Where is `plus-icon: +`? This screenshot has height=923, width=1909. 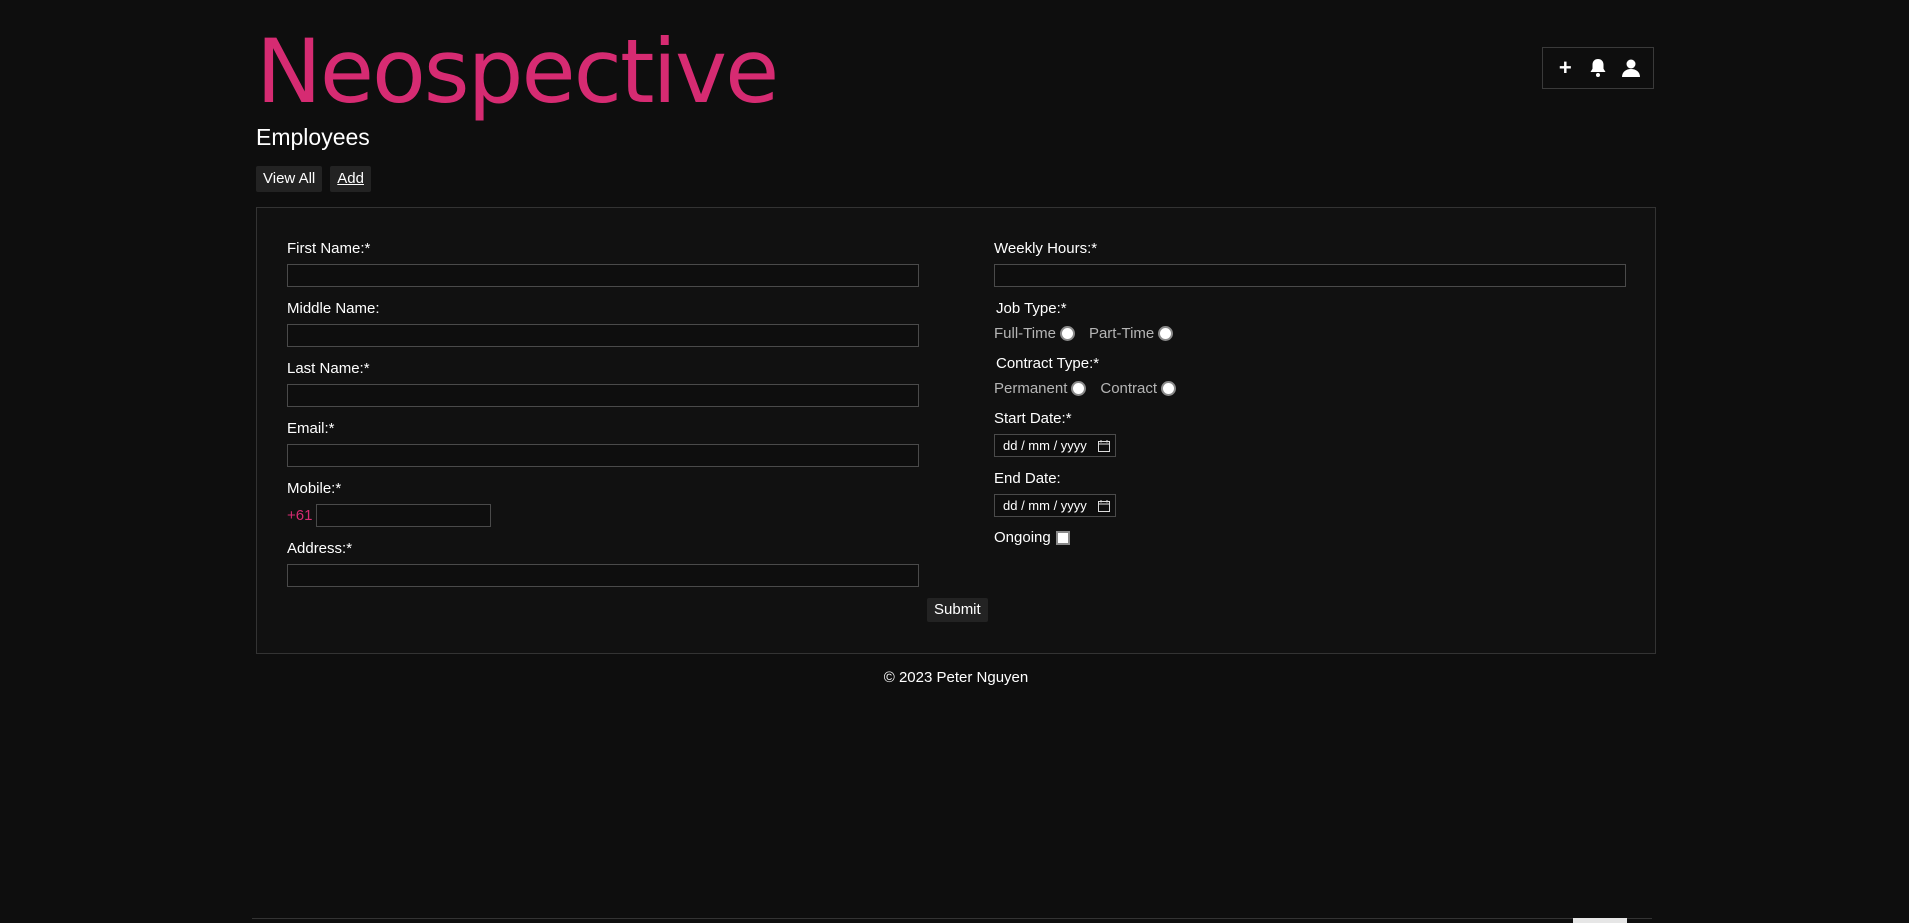 plus-icon: + is located at coordinates (1565, 67).